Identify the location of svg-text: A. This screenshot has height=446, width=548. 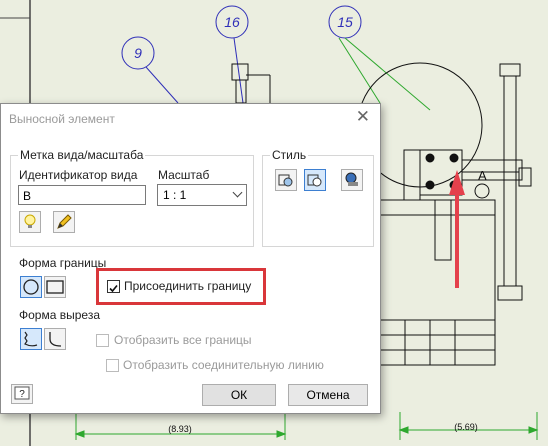
(482, 175).